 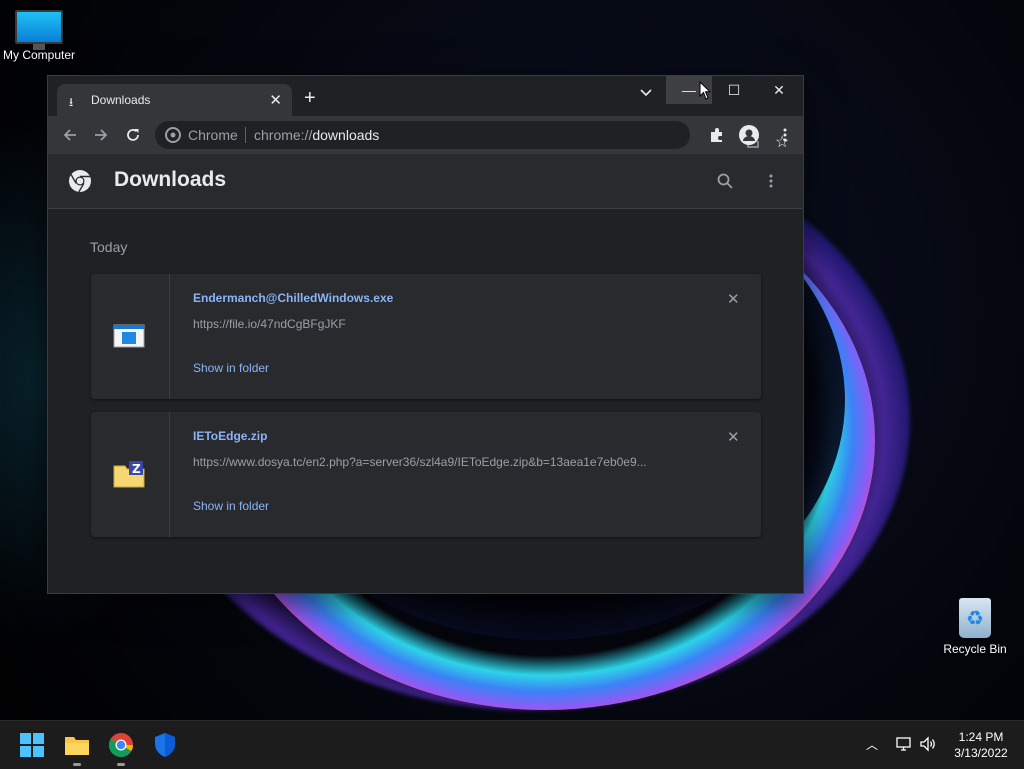 I want to click on volume-icon, so click(x=928, y=744).